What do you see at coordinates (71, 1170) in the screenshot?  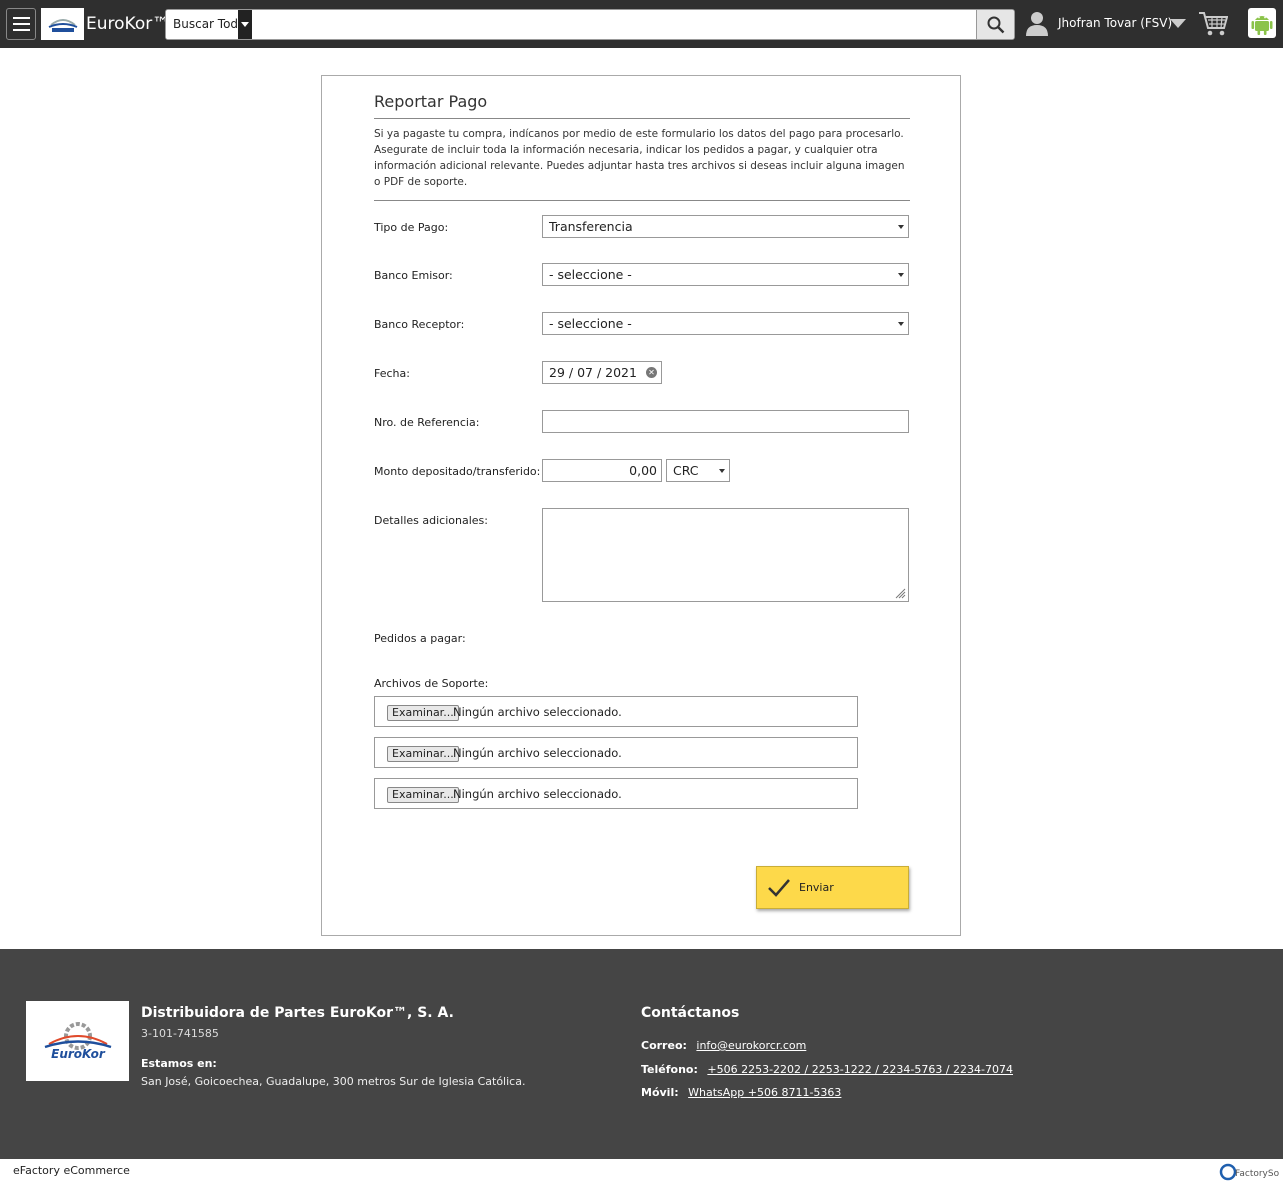 I see `platform-text: eFactory eCommerce` at bounding box center [71, 1170].